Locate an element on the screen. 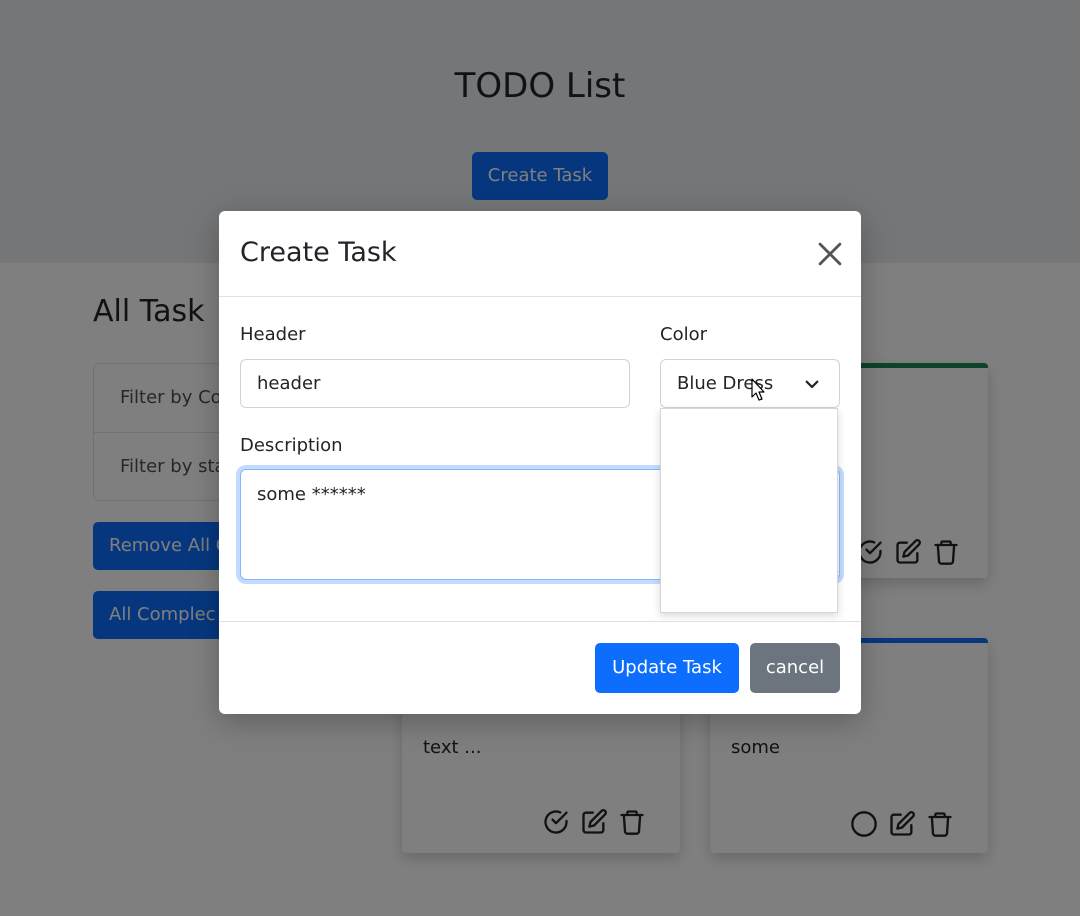 The image size is (1080, 916). header-label: Header is located at coordinates (273, 334).